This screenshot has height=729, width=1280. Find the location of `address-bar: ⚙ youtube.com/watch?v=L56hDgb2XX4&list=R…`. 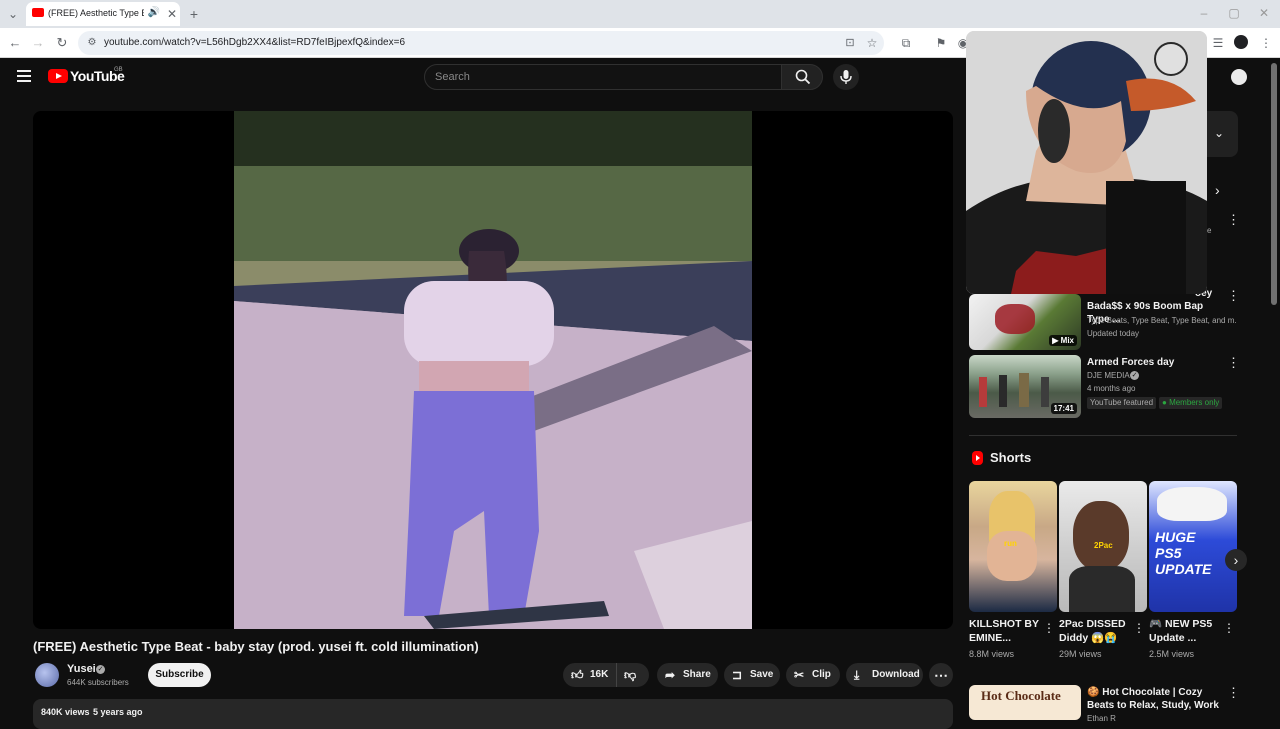

address-bar: ⚙ youtube.com/watch?v=L56hDgb2XX4&list=R… is located at coordinates (481, 43).